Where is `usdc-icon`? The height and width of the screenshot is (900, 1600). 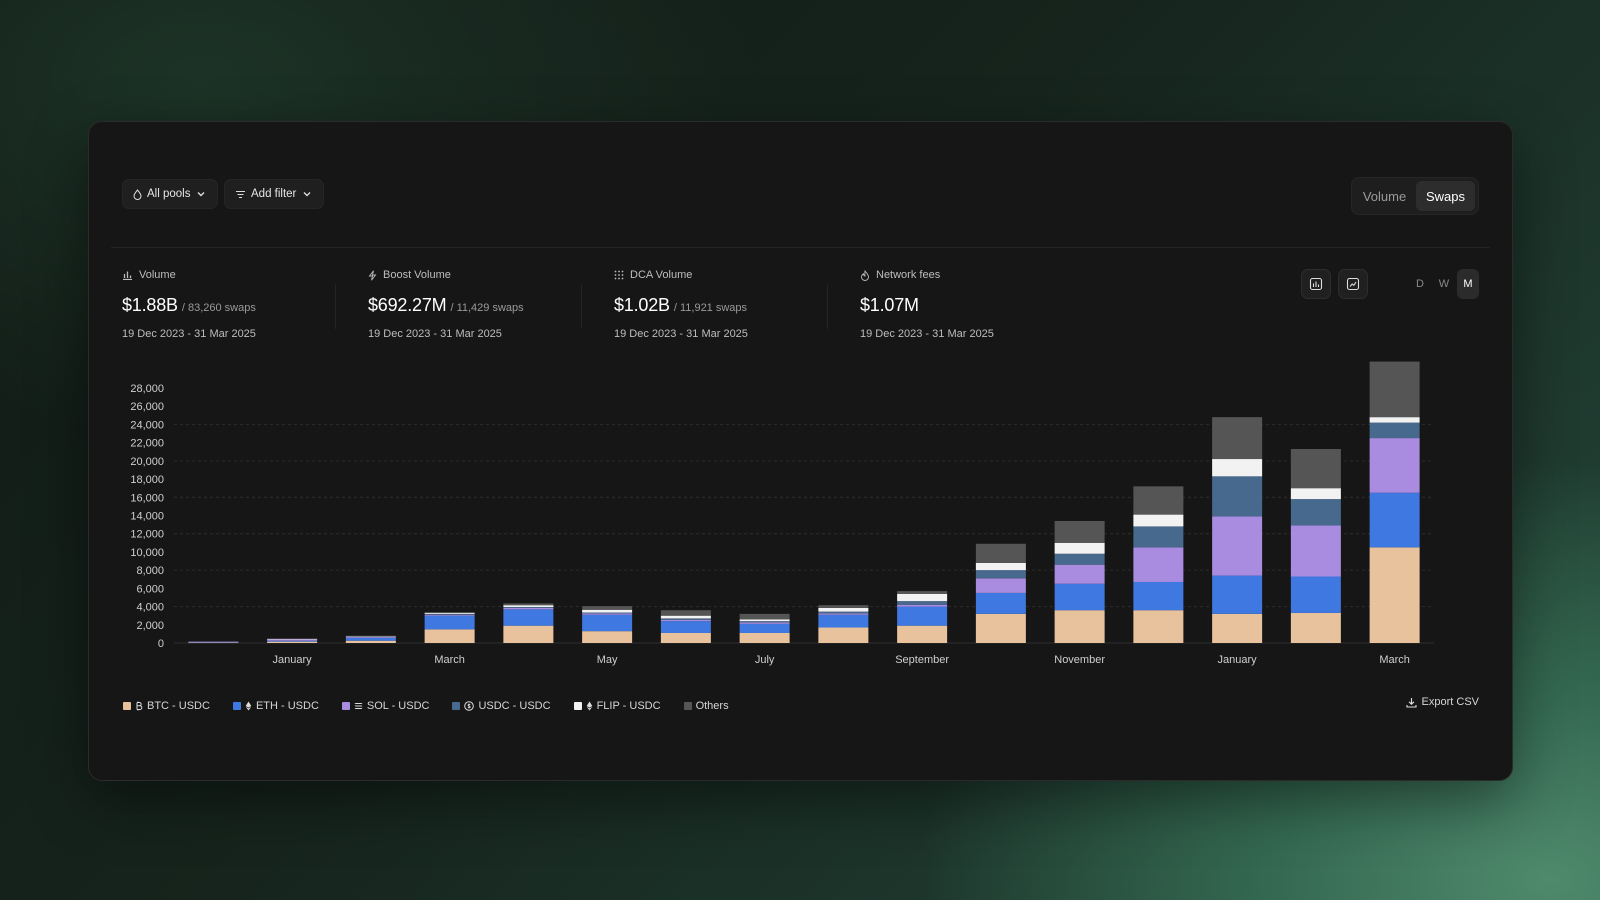
usdc-icon is located at coordinates (469, 706).